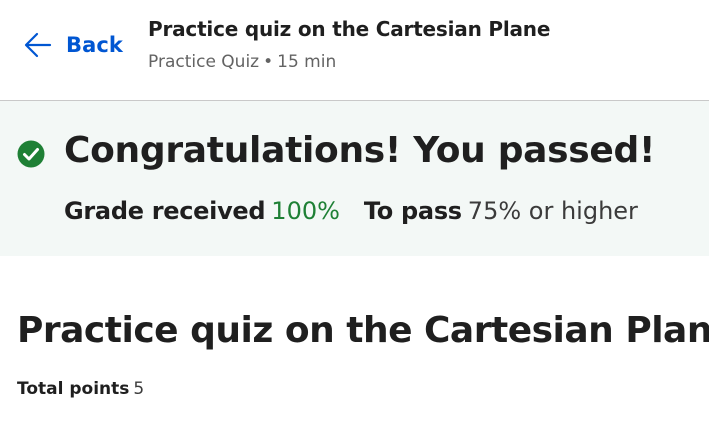 The image size is (709, 427). I want to click on total-points-label: Total points, so click(73, 389).